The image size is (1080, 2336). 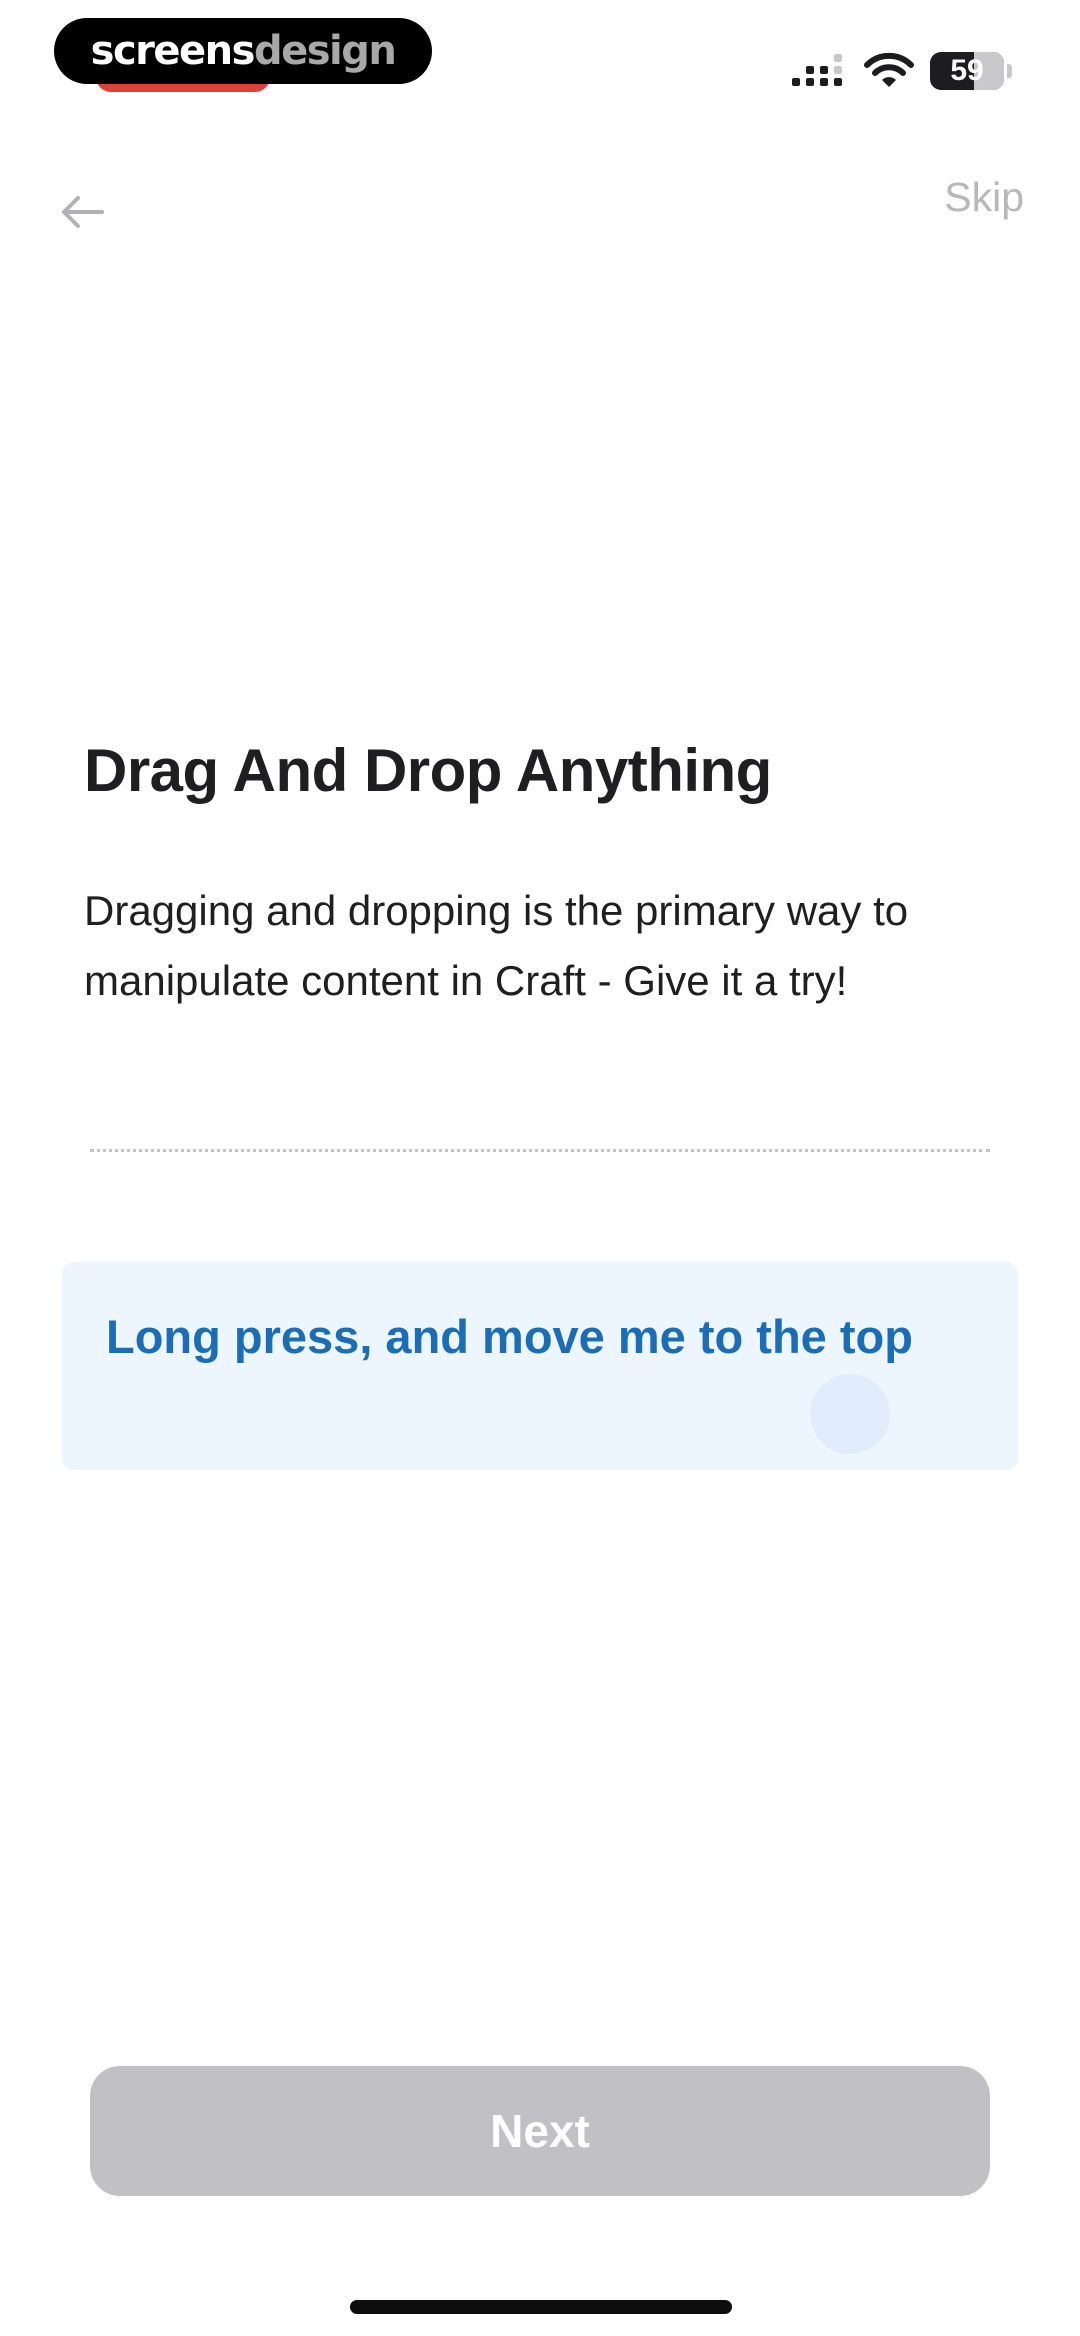 I want to click on arrow-left-icon, so click(x=83, y=212).